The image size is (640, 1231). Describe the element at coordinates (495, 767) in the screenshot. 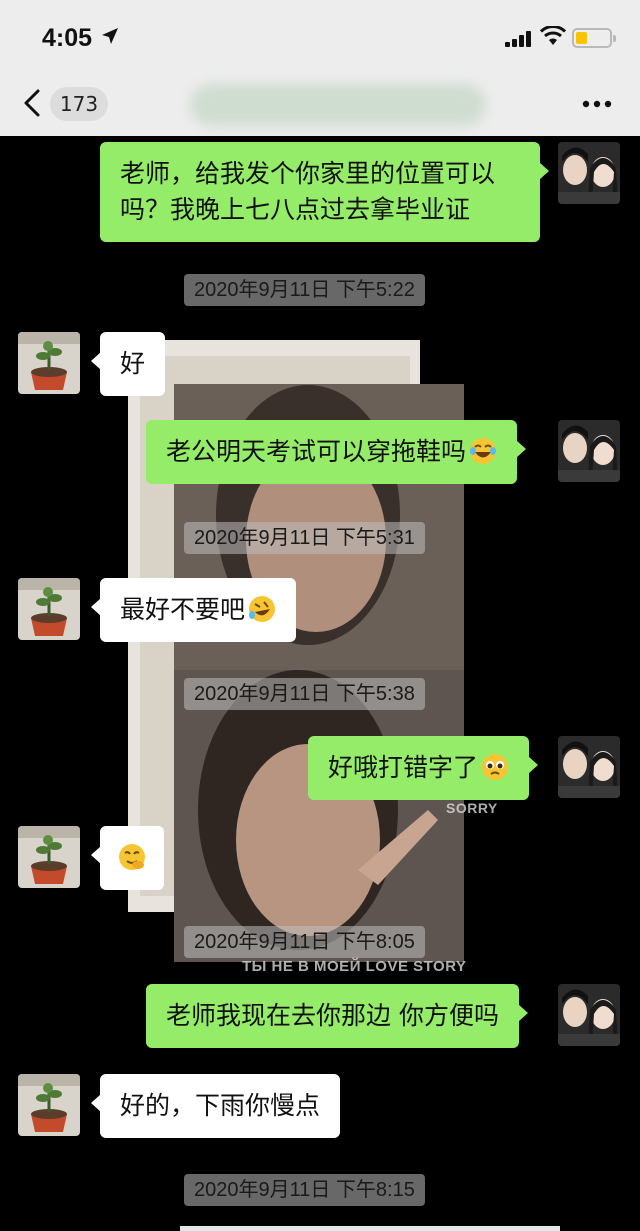

I see `pleading-emoji` at that location.